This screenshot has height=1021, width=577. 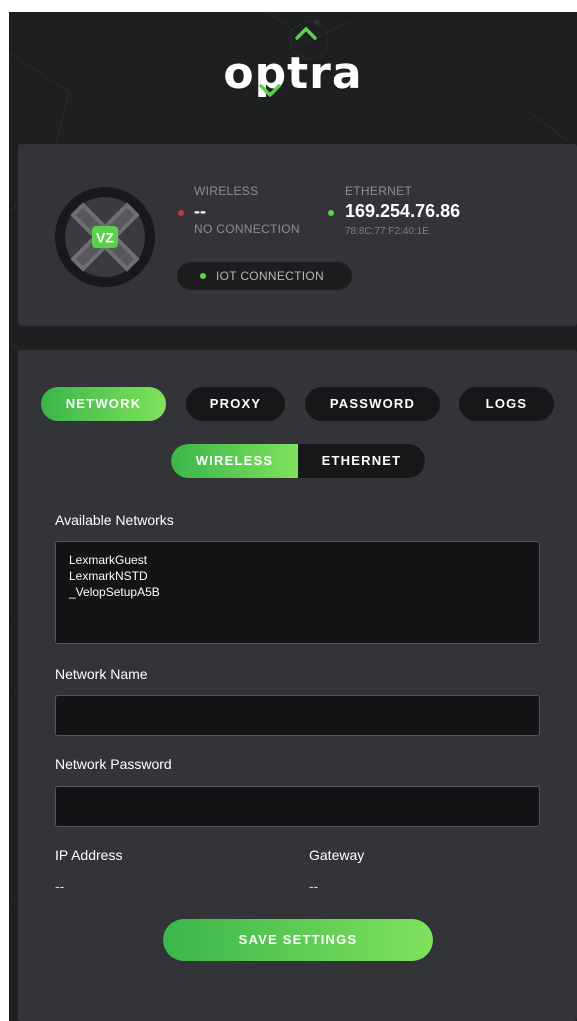 I want to click on device-badge: VZ, so click(x=105, y=238).